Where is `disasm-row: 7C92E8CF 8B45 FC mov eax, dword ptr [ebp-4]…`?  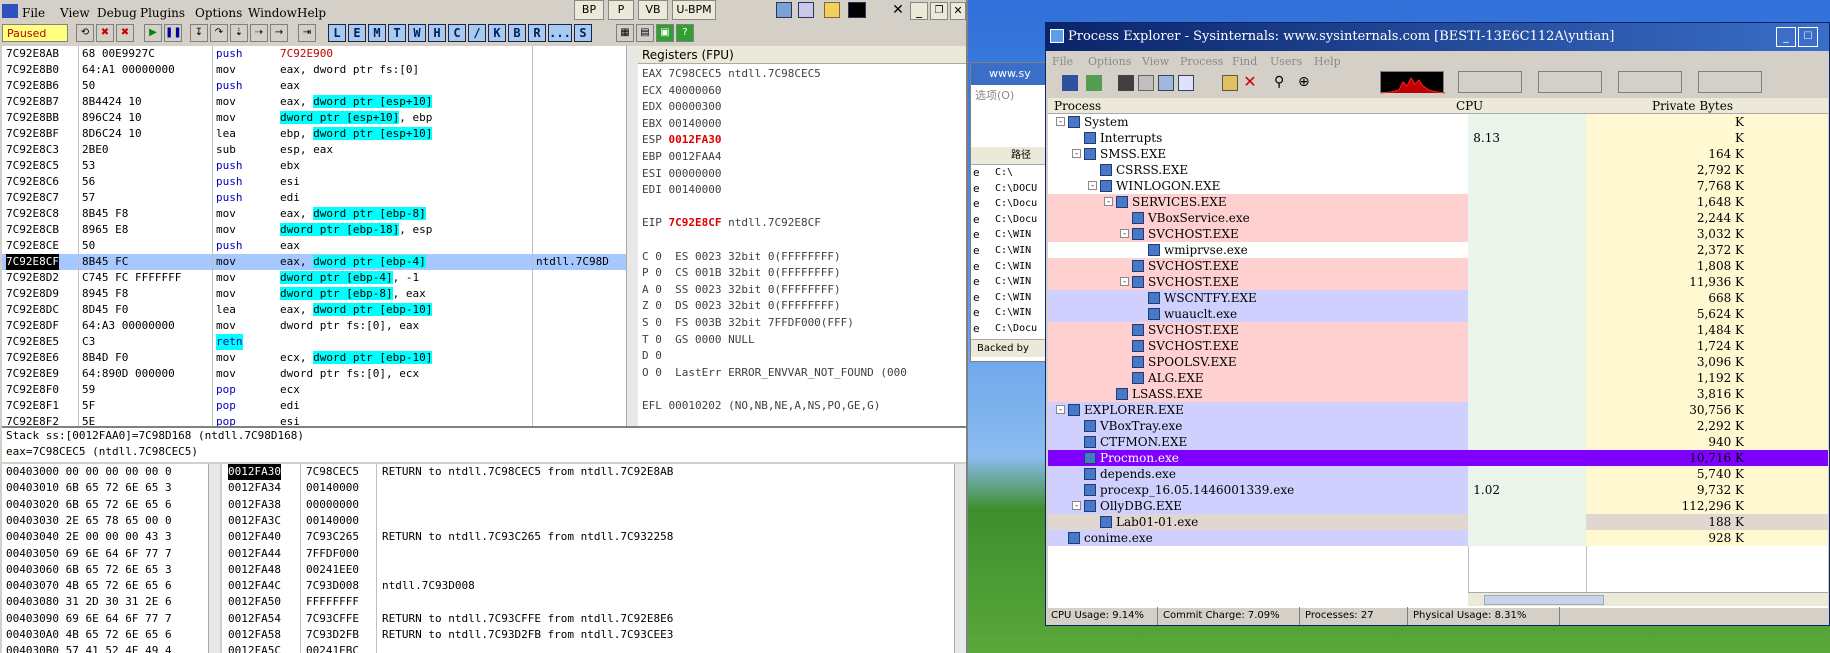 disasm-row: 7C92E8CF 8B45 FC mov eax, dword ptr [ebp-4]… is located at coordinates (319, 262).